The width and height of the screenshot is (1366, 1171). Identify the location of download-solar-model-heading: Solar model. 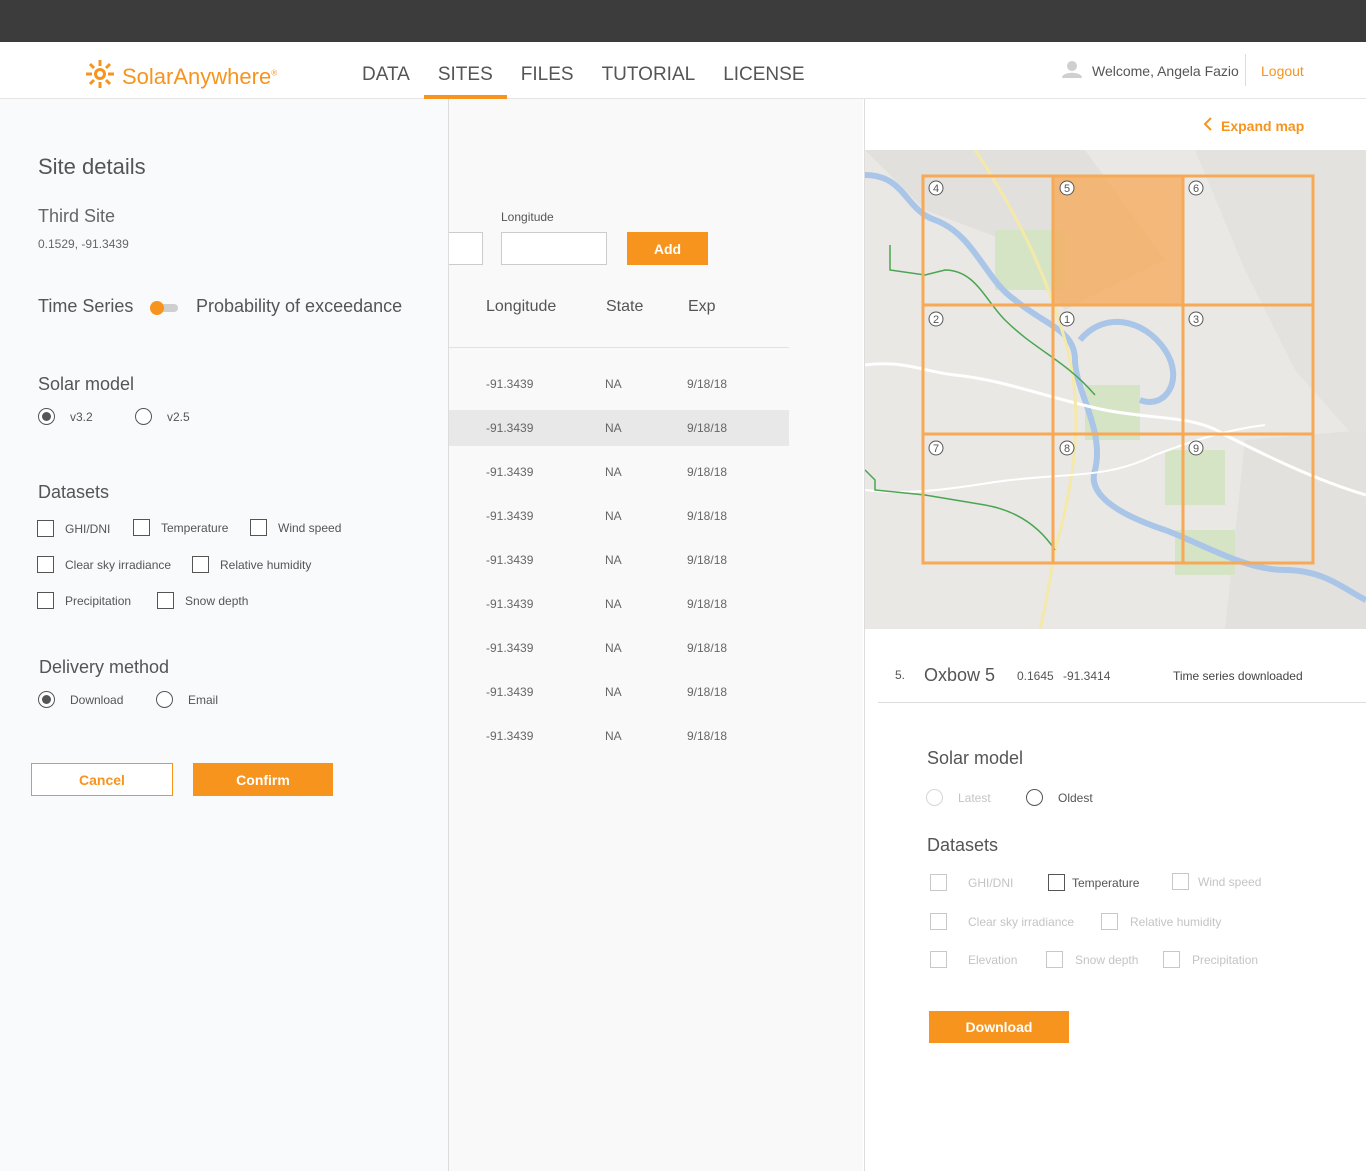
(975, 758).